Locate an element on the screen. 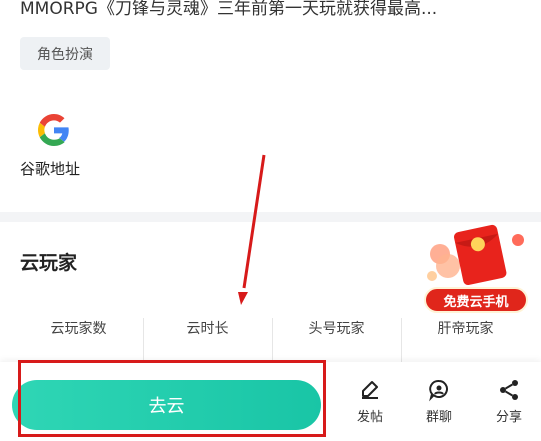  stat-label: 云时长 is located at coordinates (207, 329).